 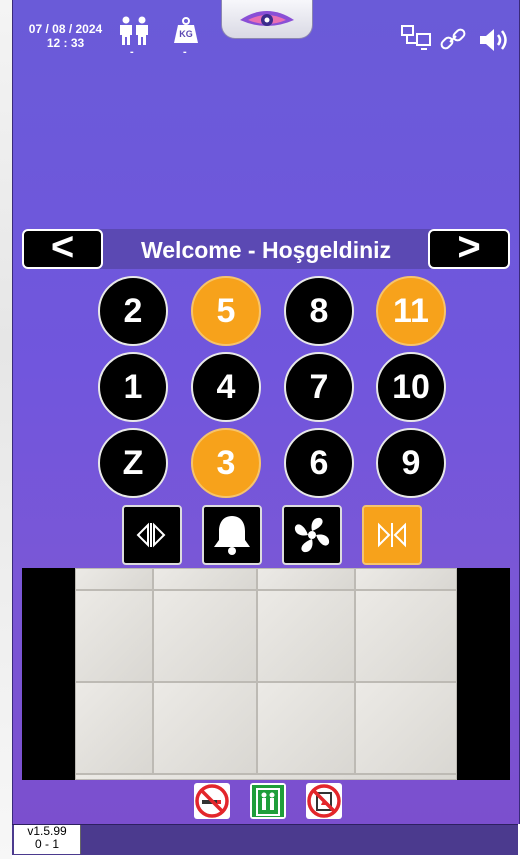 I want to click on footer-bar, so click(x=265, y=839).